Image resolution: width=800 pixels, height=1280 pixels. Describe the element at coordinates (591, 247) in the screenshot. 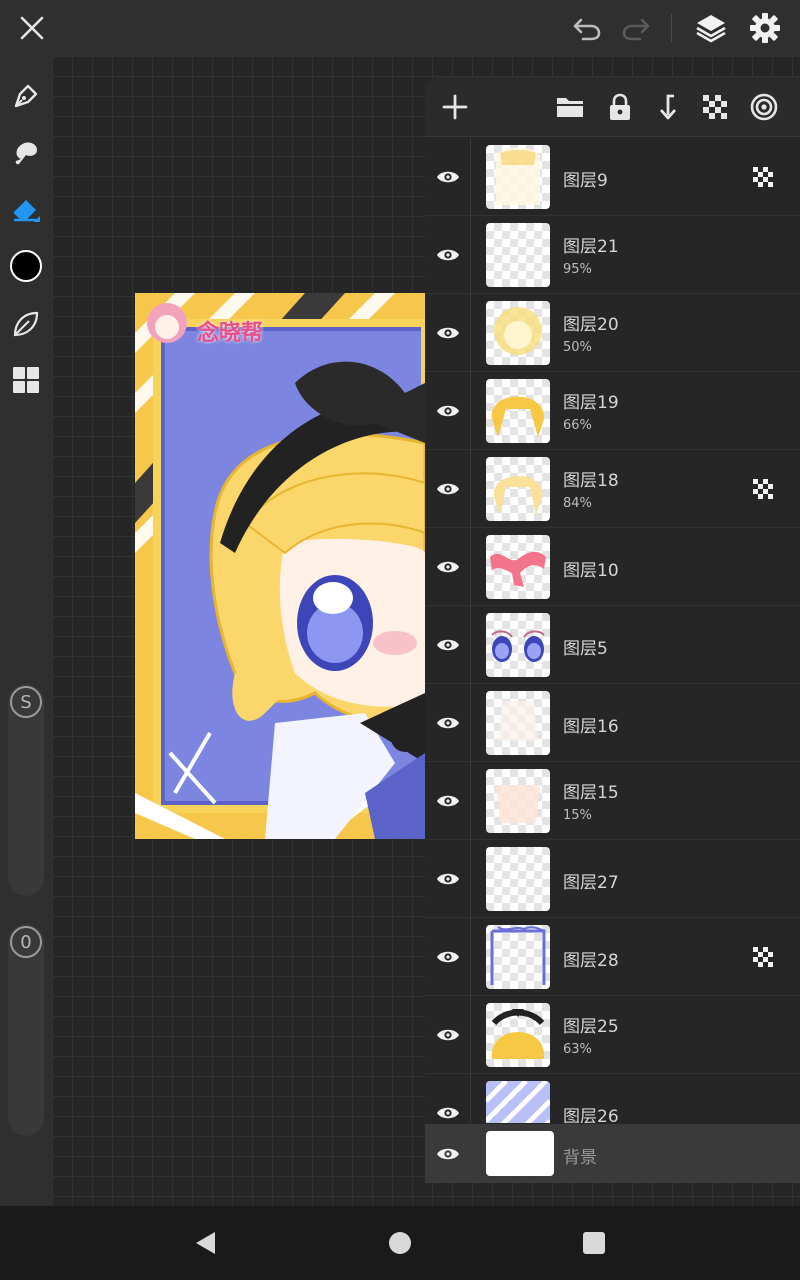

I see `layer-name: 图层21` at that location.